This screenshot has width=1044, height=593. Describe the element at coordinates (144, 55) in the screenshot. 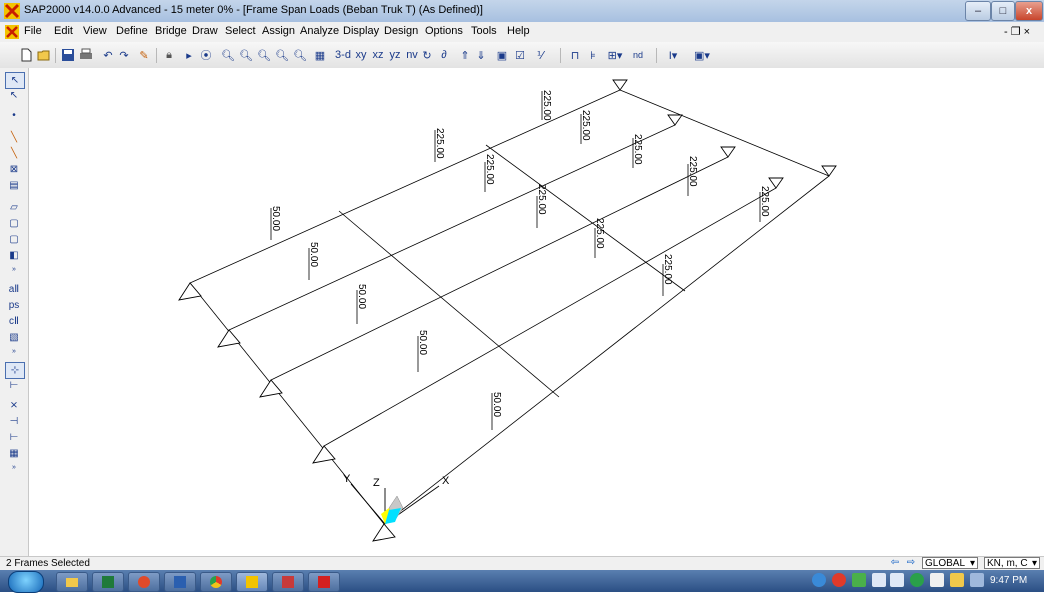

I see `refresh-window-button: ✎` at that location.